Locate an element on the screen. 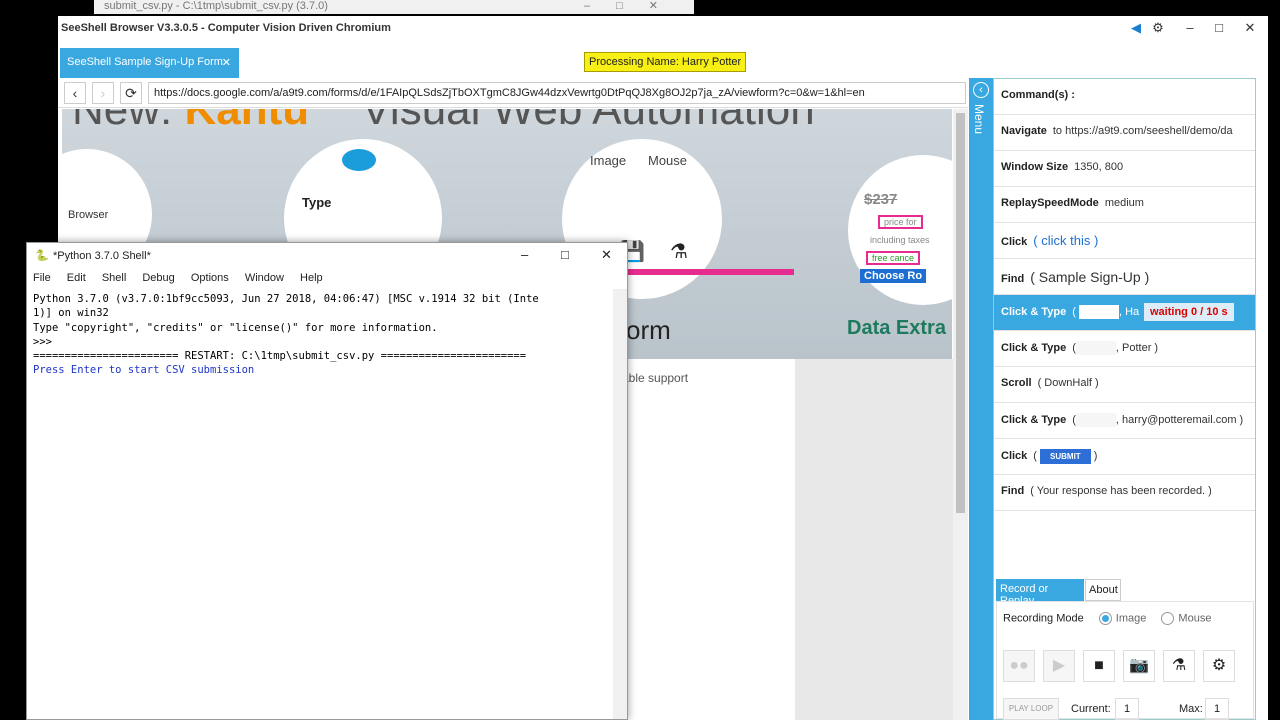 Image resolution: width=1280 pixels, height=720 pixels. chevron-left-icon: ‹ is located at coordinates (981, 90).